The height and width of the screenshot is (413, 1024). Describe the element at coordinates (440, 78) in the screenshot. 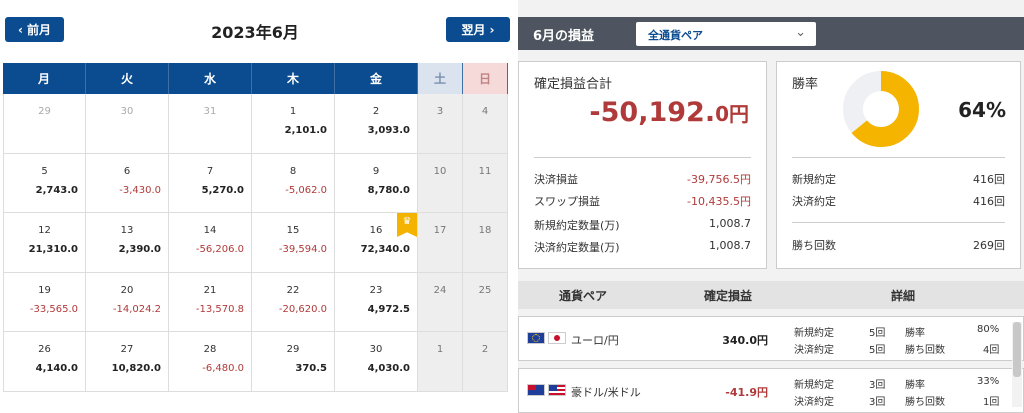

I see `weekday-5: 土` at that location.